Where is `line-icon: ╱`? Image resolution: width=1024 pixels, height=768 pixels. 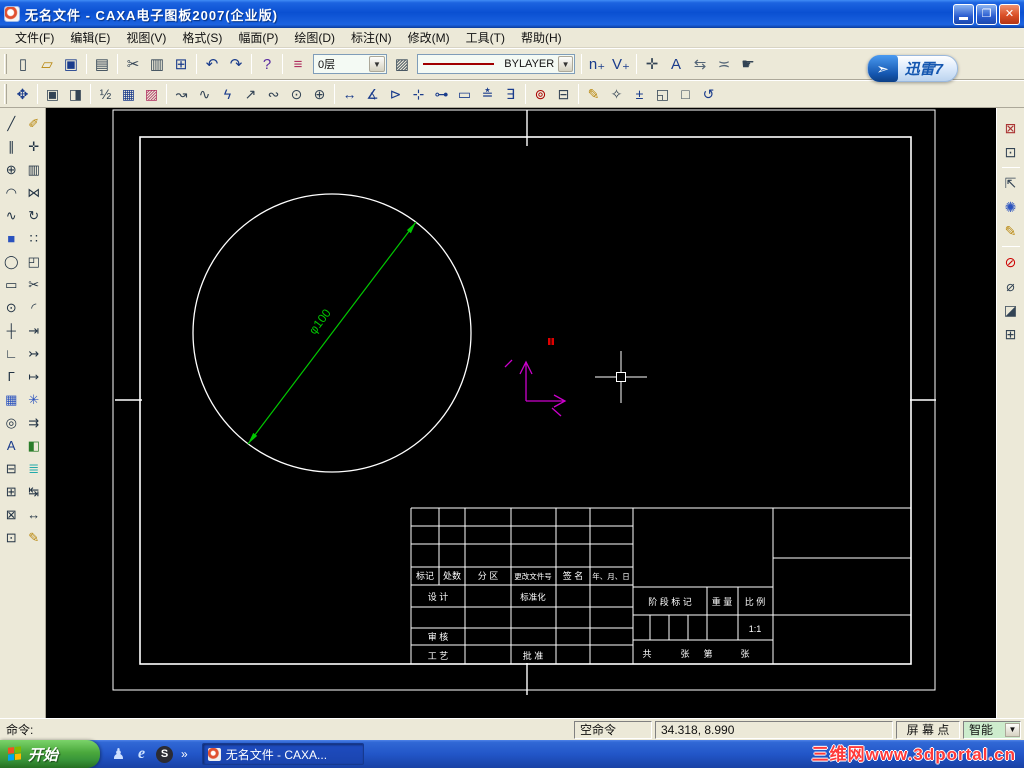 line-icon: ╱ is located at coordinates (11, 123).